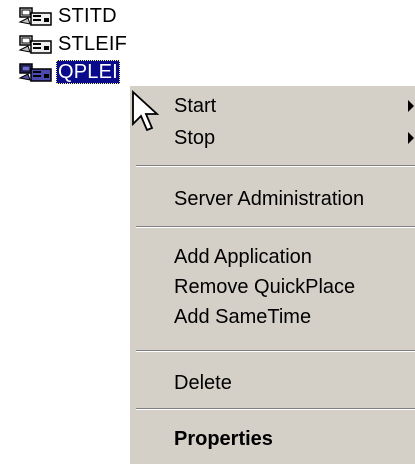 The image size is (415, 464). Describe the element at coordinates (272, 106) in the screenshot. I see `menu-item-start: Start` at that location.